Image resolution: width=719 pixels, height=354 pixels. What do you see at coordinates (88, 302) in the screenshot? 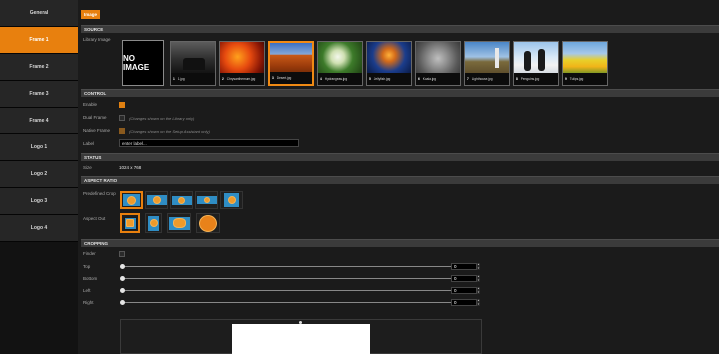
I see `crop-right-label: Right` at bounding box center [88, 302].